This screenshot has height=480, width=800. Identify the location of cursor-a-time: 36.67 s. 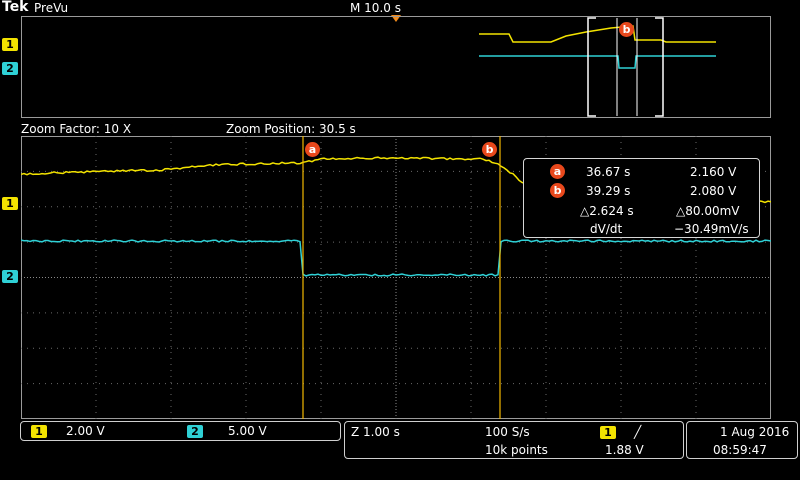
(608, 172).